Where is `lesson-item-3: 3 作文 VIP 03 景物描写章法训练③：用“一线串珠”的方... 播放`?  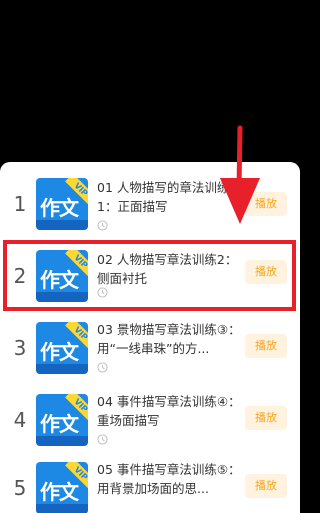 lesson-item-3: 3 作文 VIP 03 景物描写章法训练③：用“一线串珠”的方... 播放 is located at coordinates (150, 348).